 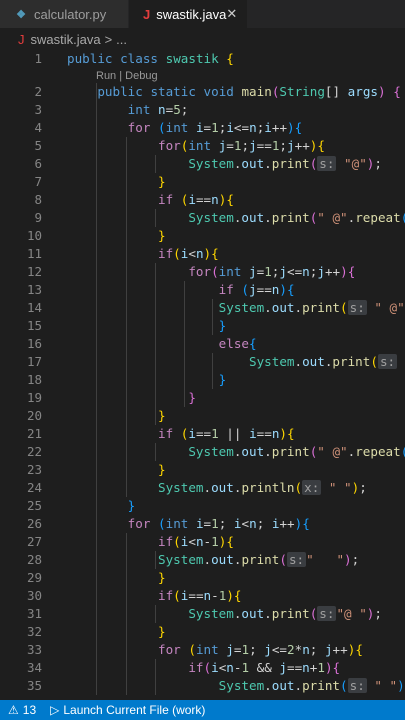 I want to click on code-token: " @", so click(x=332, y=217).